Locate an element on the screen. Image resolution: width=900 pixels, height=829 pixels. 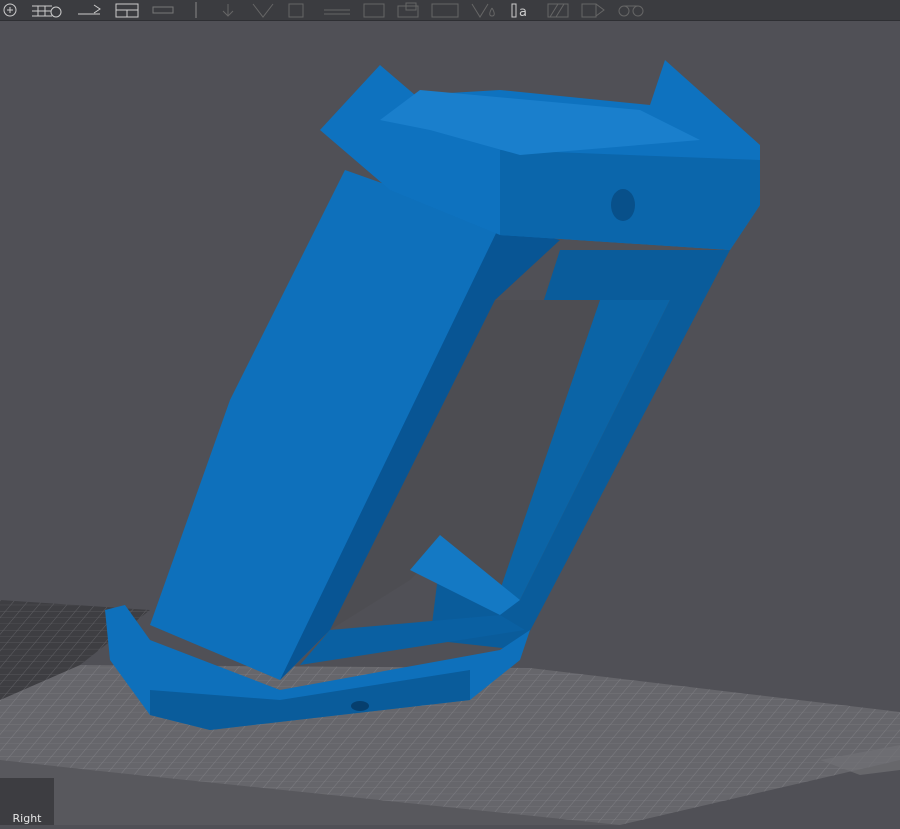
drop-to-bed-icon is located at coordinates (228, 10).